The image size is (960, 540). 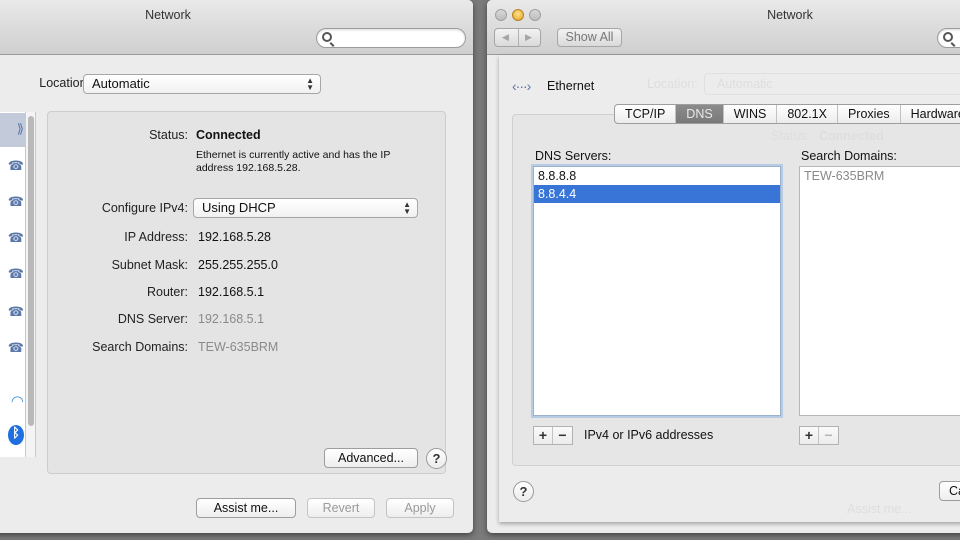 What do you see at coordinates (17, 401) in the screenshot?
I see `wifi-icon: ◠` at bounding box center [17, 401].